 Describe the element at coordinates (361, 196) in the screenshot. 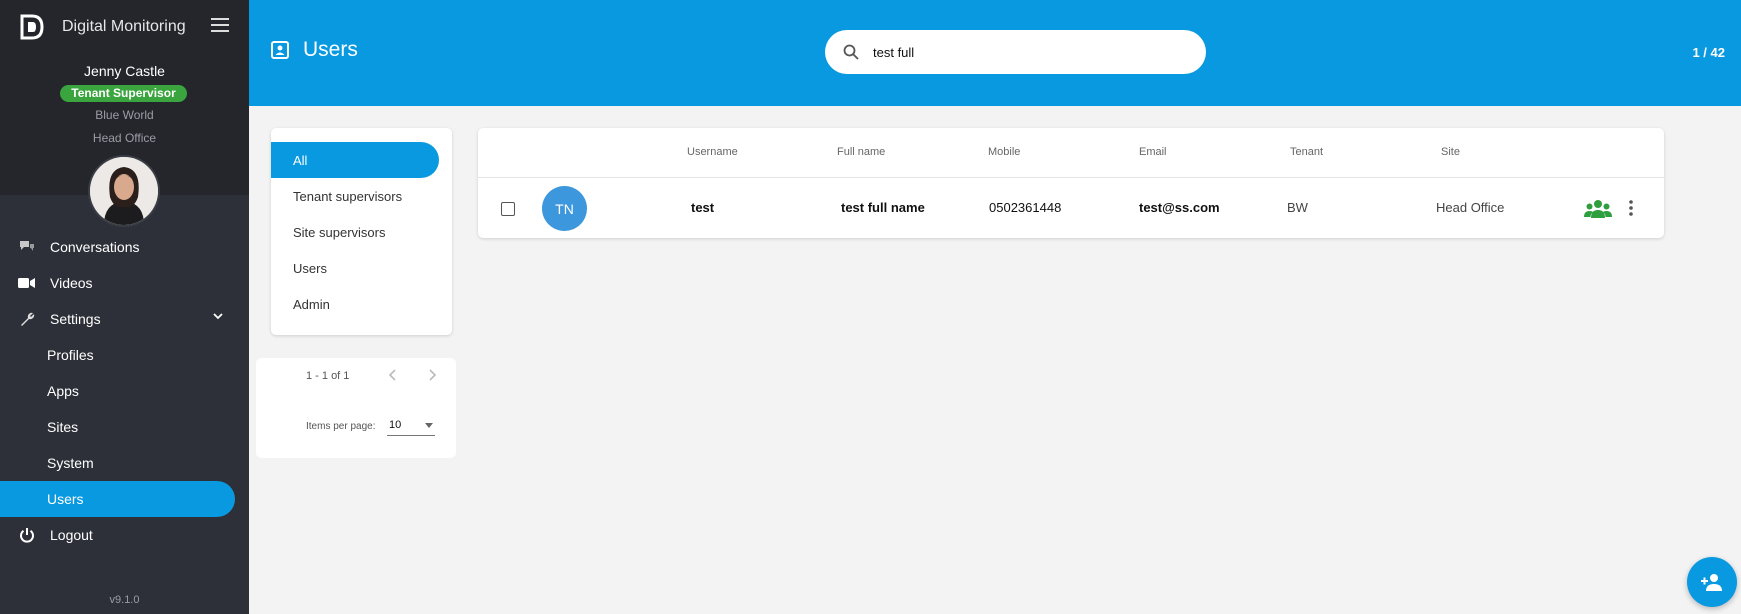

I see `filter-tenant-supervisors: Tenant supervisors` at that location.